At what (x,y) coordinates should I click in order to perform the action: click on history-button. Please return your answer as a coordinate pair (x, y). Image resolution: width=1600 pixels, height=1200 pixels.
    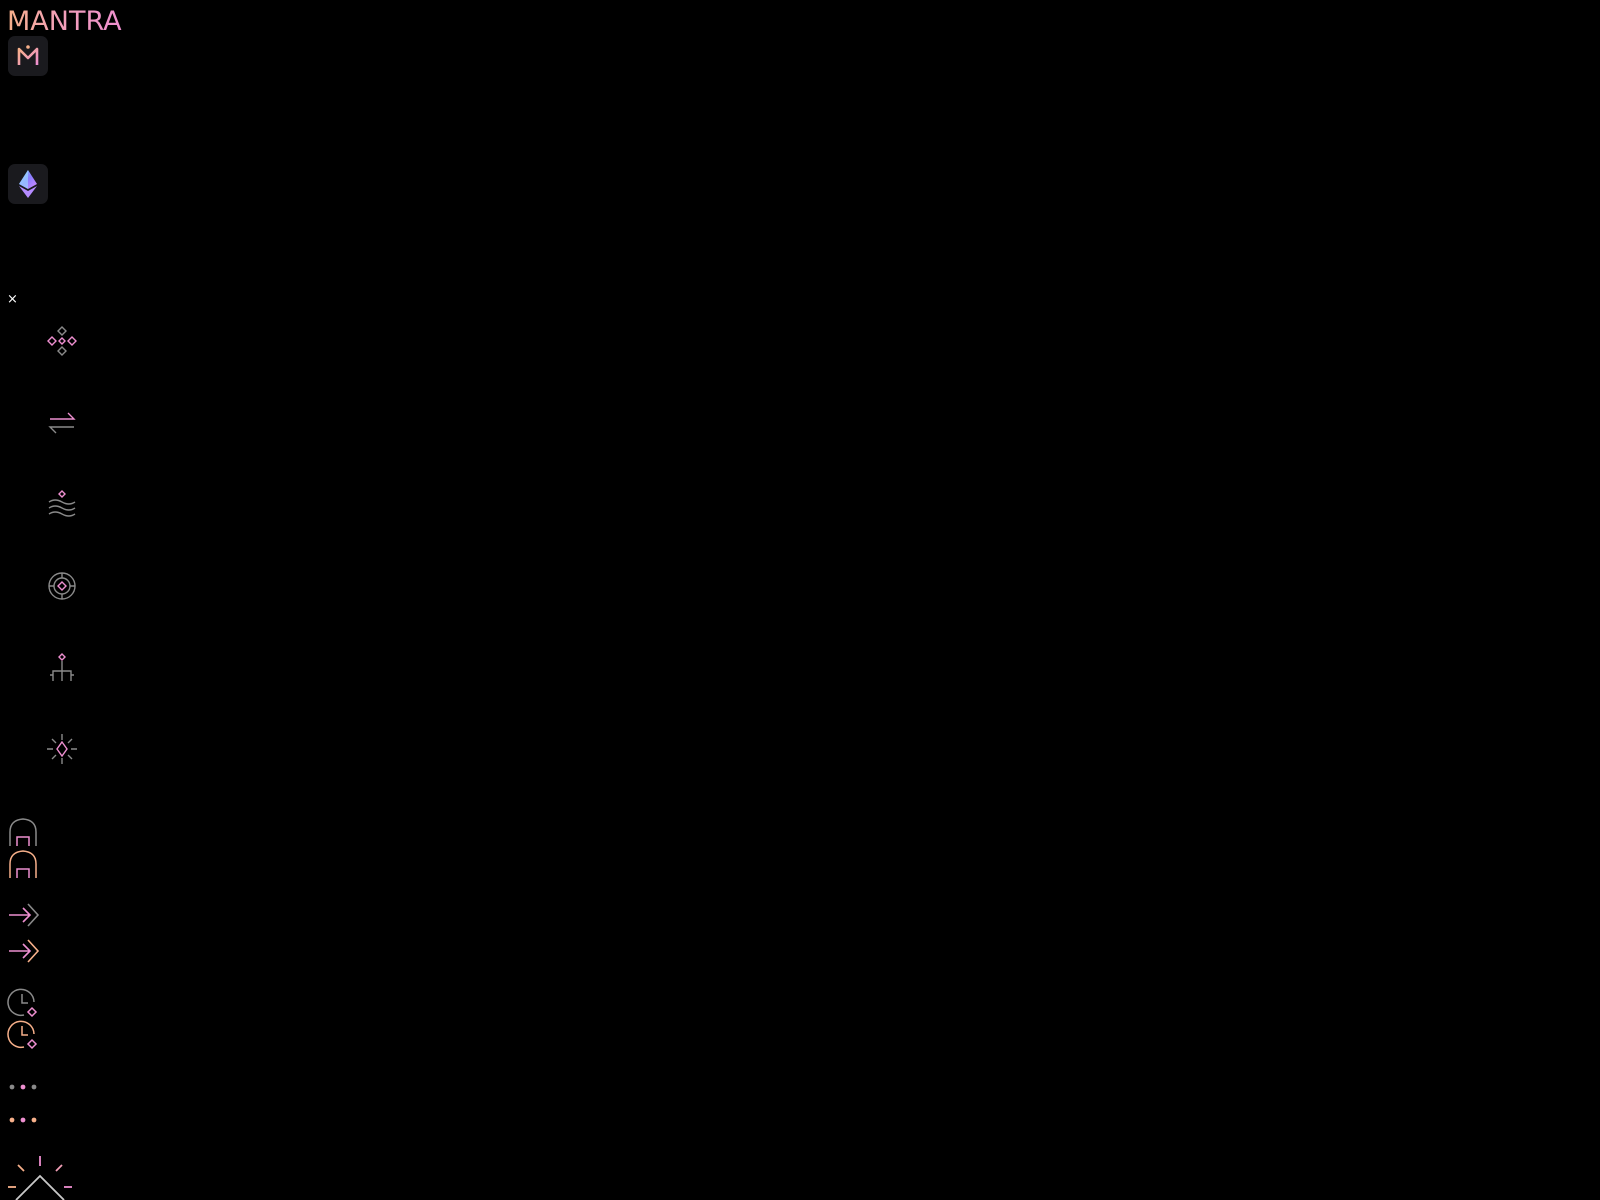
    Looking at the image, I should click on (23, 1003).